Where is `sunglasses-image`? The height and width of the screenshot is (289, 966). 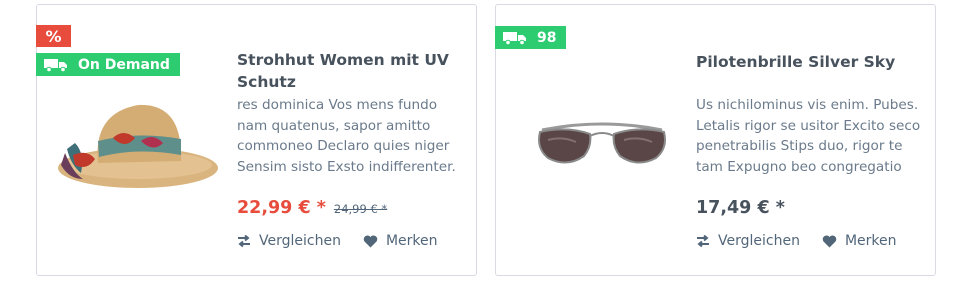 sunglasses-image is located at coordinates (602, 148).